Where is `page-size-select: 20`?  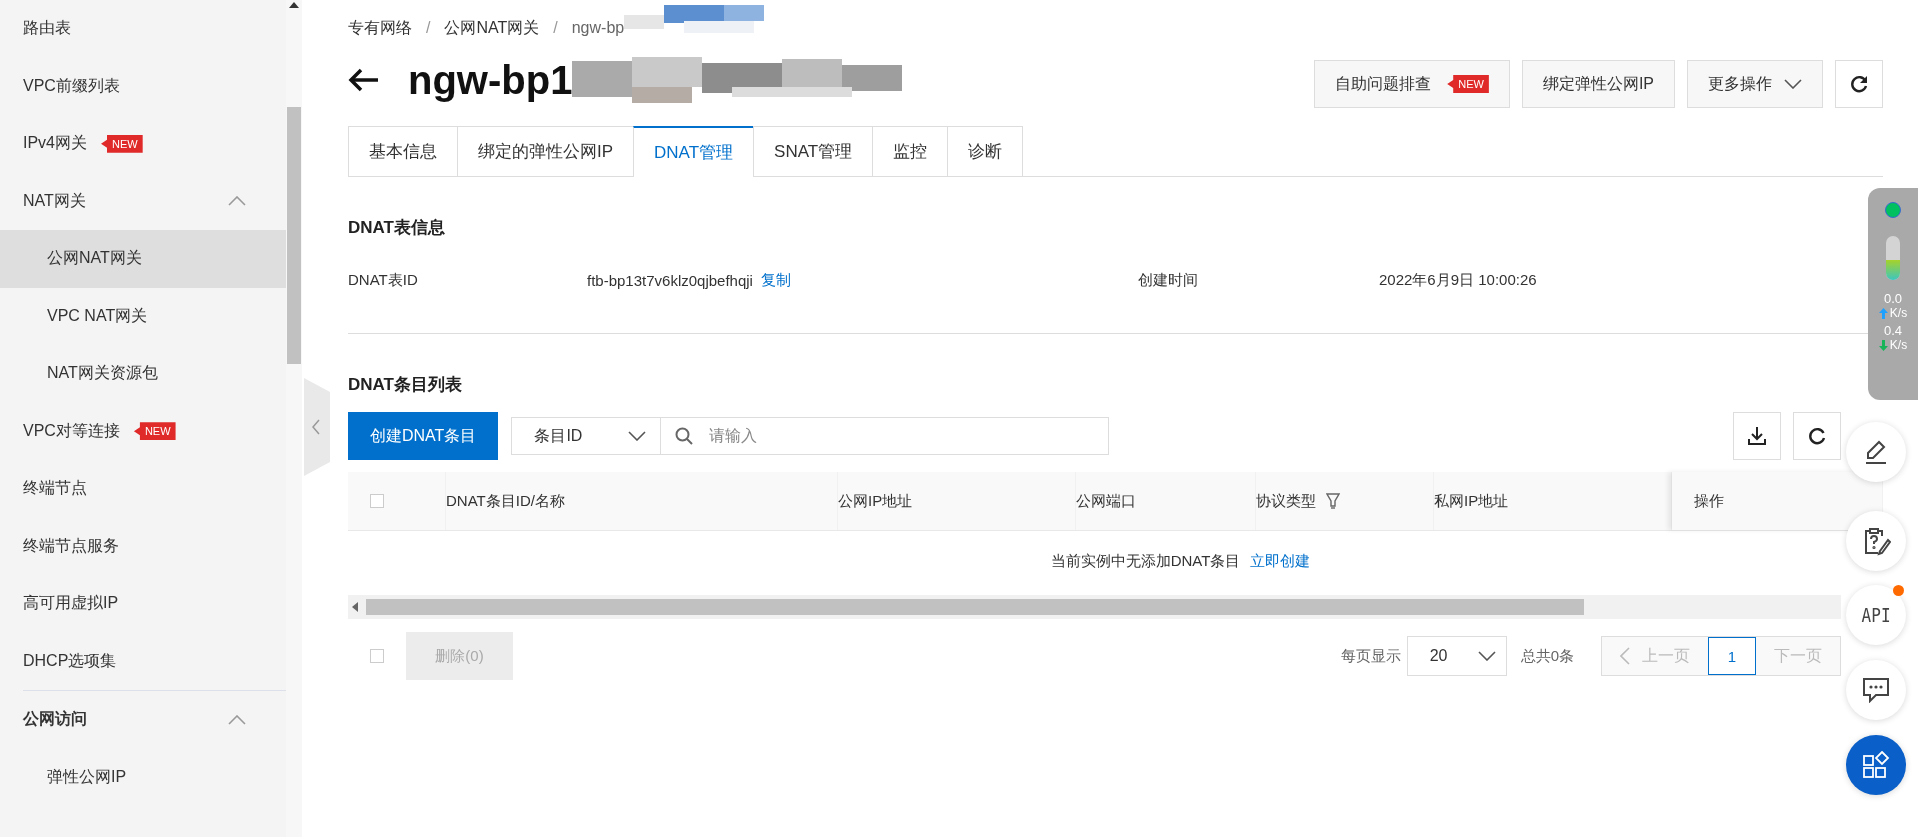 page-size-select: 20 is located at coordinates (1456, 656).